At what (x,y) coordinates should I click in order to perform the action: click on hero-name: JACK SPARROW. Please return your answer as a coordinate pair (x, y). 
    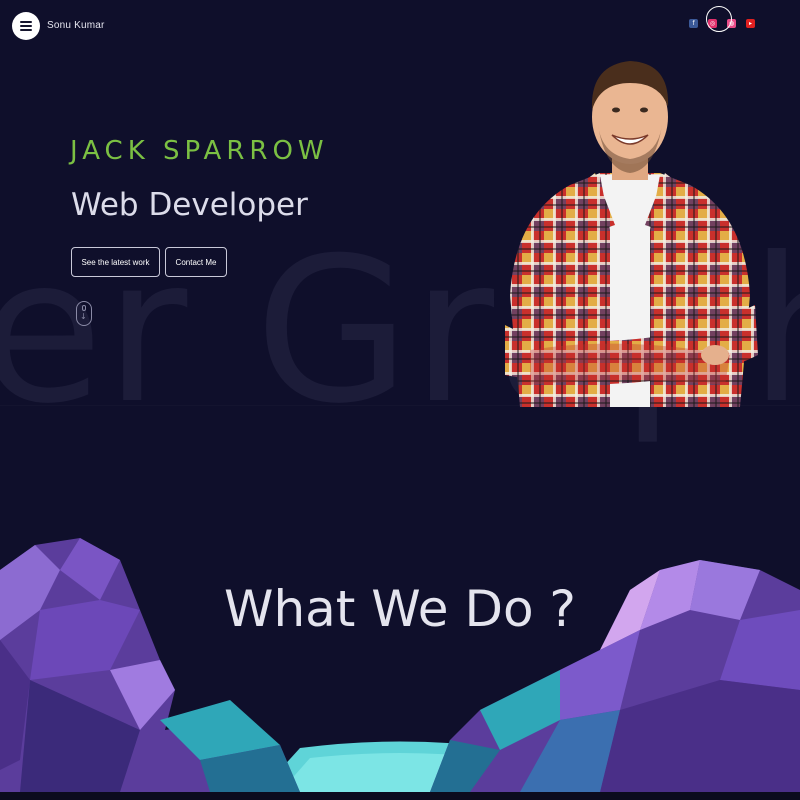
    Looking at the image, I should click on (199, 151).